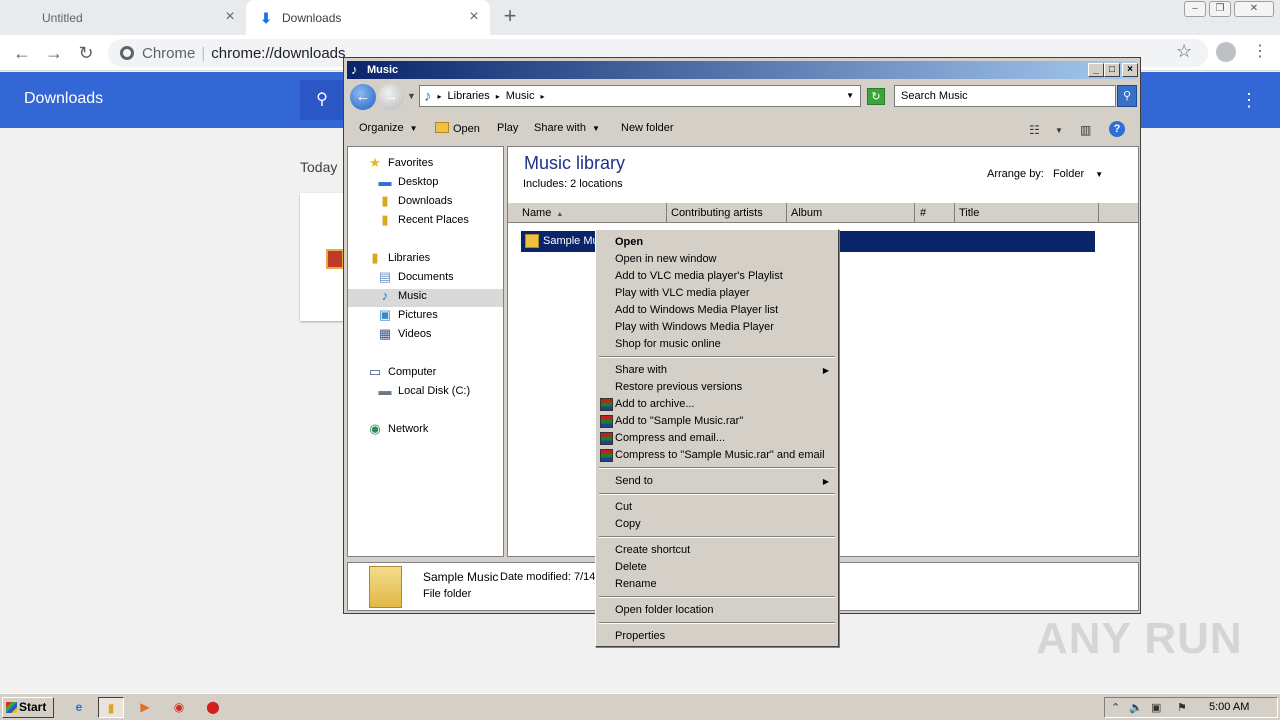  I want to click on sidebar-item-local-disk: ▬ Local Disk (C:), so click(424, 391).